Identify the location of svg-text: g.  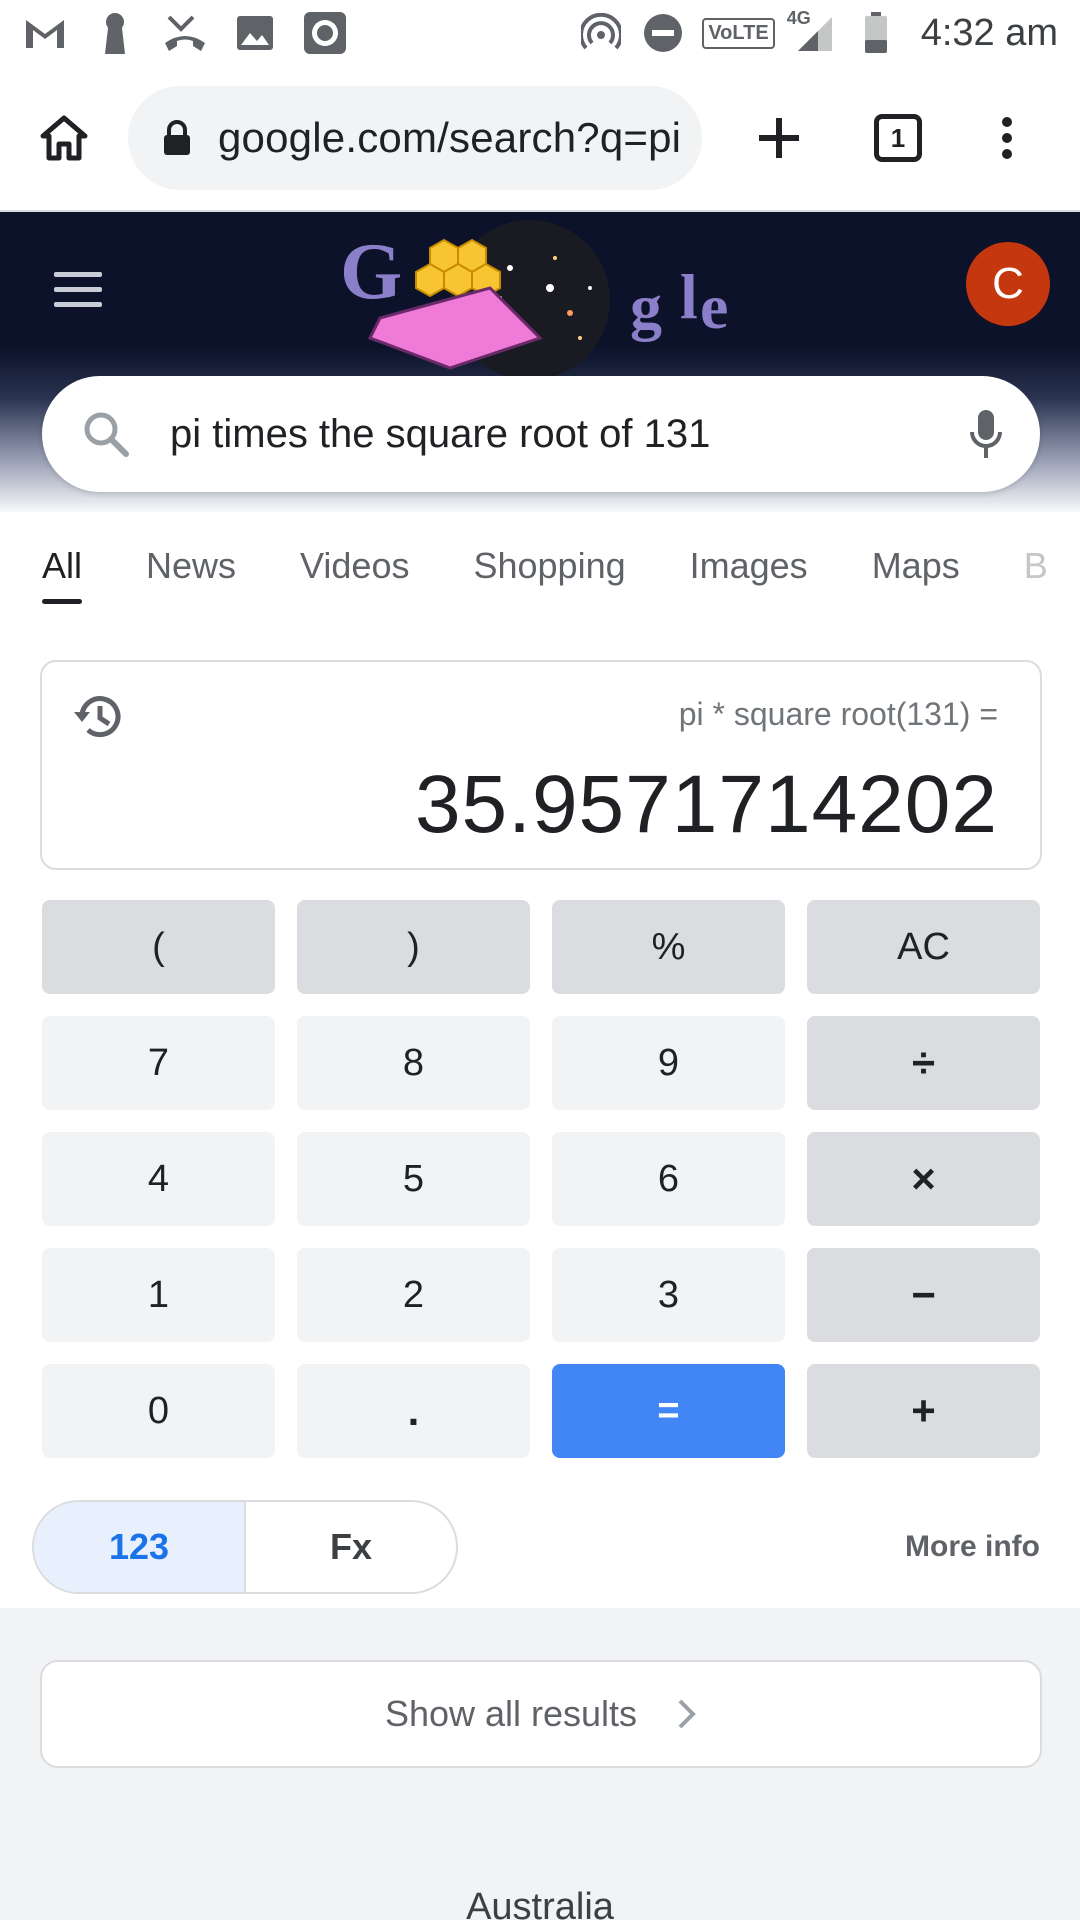
(646, 306).